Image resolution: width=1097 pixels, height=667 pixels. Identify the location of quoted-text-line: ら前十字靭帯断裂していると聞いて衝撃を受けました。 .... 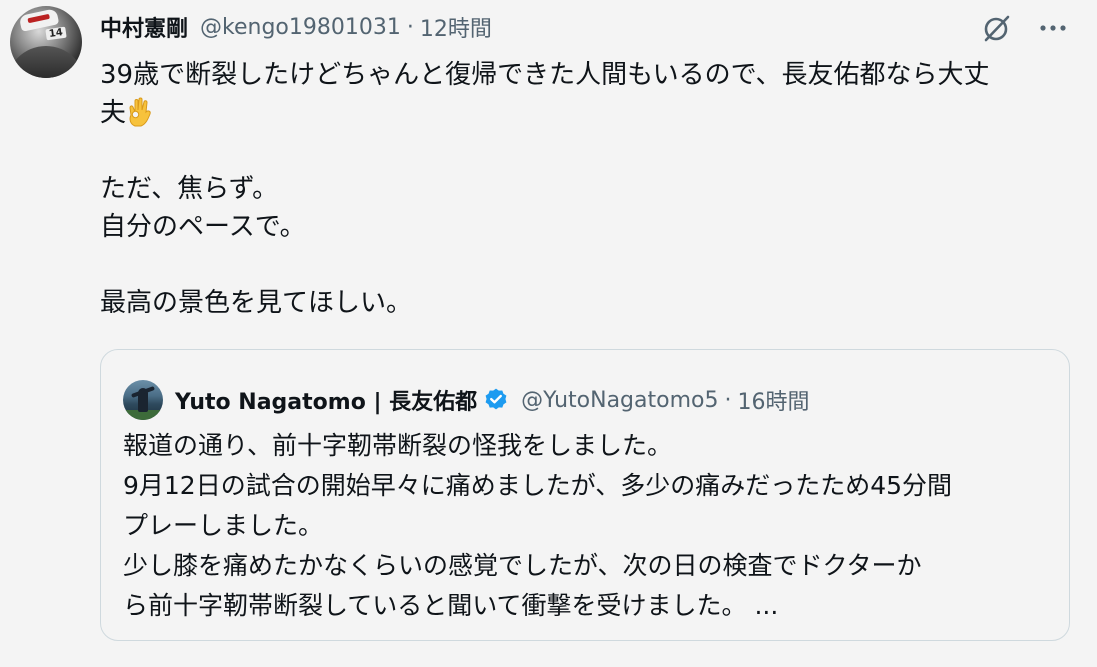
(451, 605).